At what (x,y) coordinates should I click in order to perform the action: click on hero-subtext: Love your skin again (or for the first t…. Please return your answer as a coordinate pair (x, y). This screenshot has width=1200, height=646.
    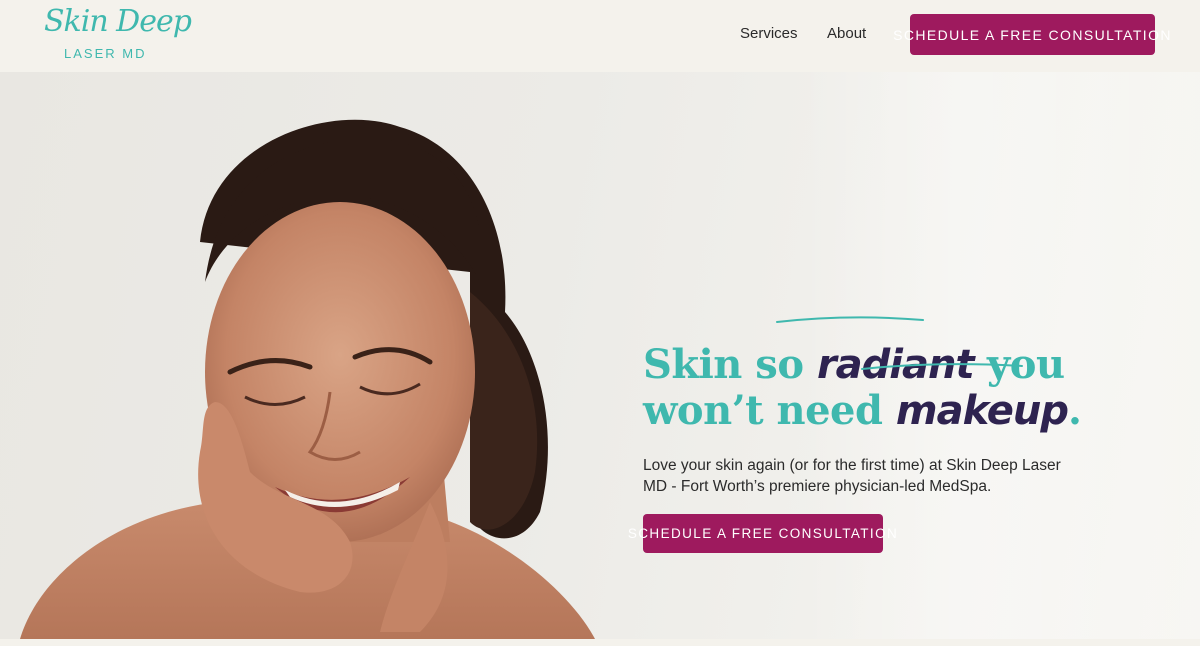
    Looking at the image, I should click on (852, 476).